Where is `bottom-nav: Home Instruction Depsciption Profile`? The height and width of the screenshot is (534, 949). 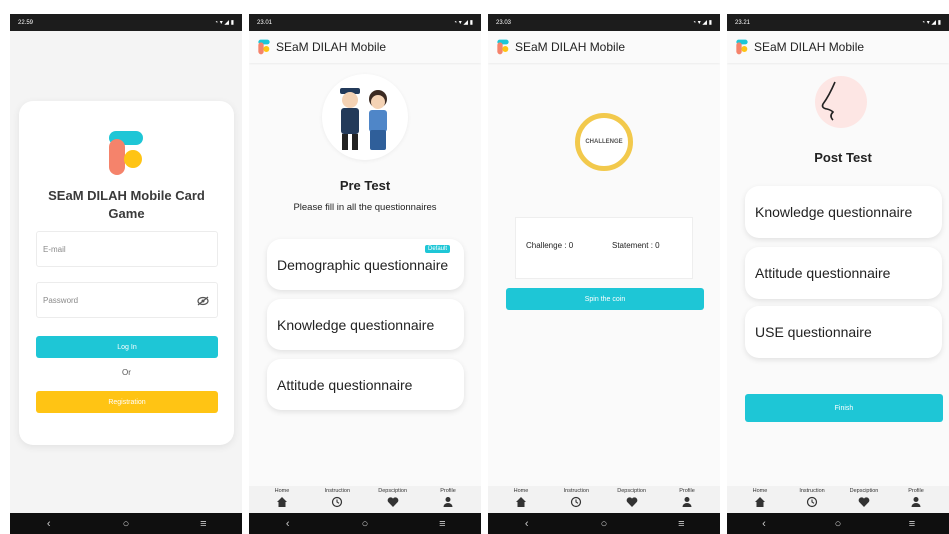 bottom-nav: Home Instruction Depsciption Profile is located at coordinates (604, 499).